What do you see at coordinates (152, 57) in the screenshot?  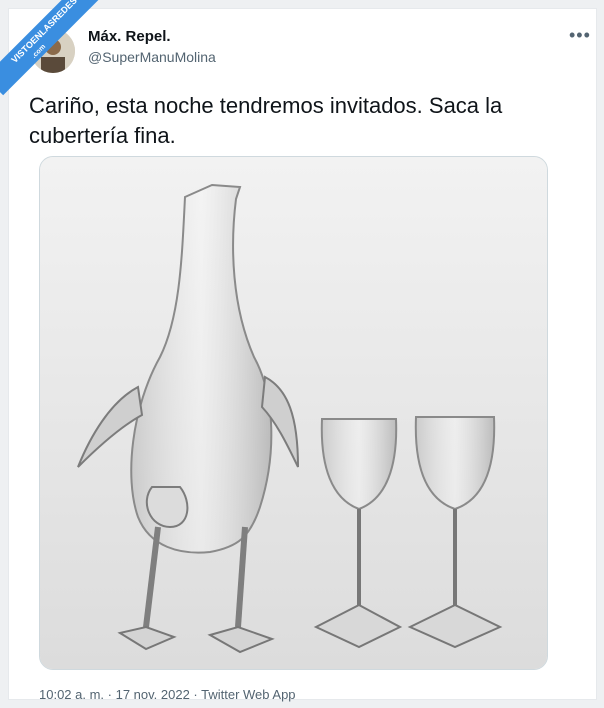 I see `author-handle: @SuperManuMolina` at bounding box center [152, 57].